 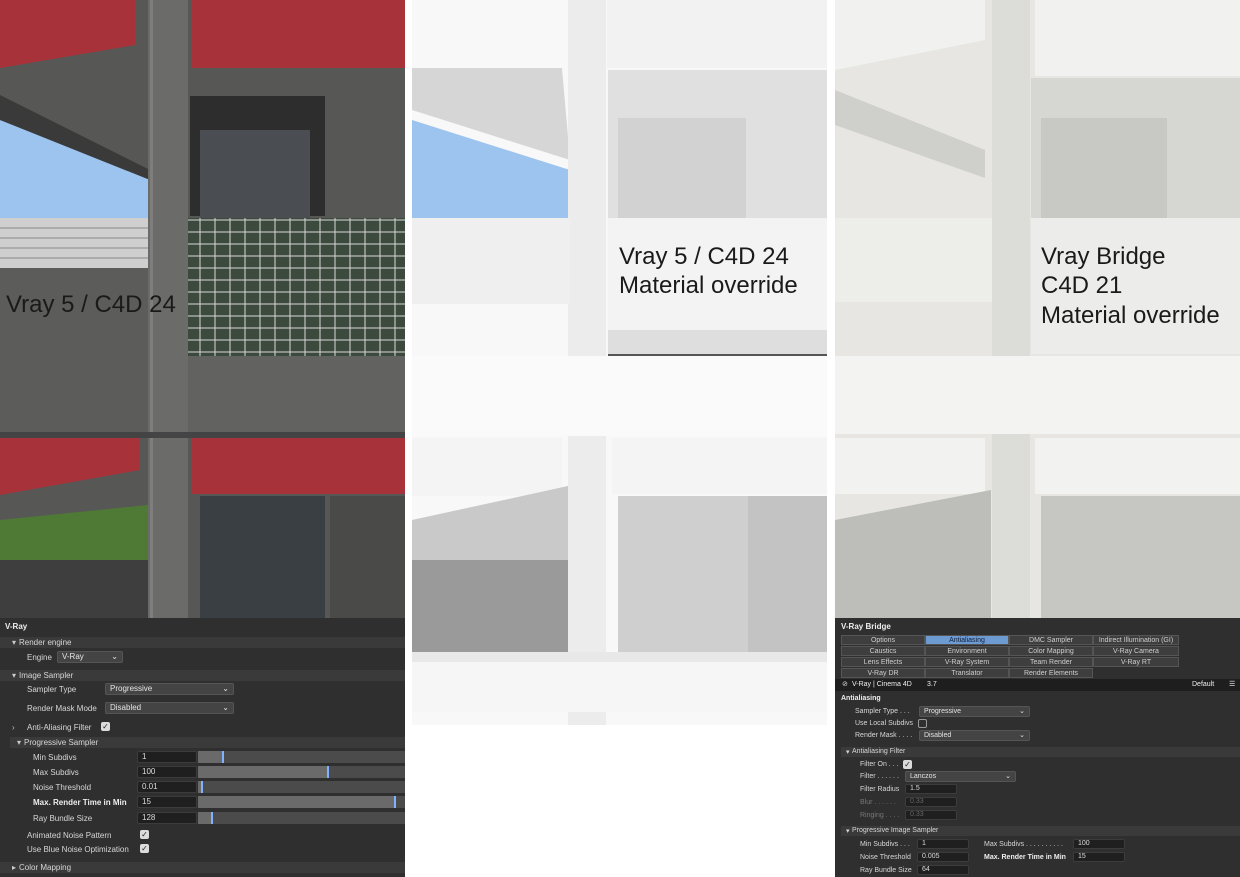 What do you see at coordinates (1082, 856) in the screenshot?
I see `bridge-max-render-time-value: 15` at bounding box center [1082, 856].